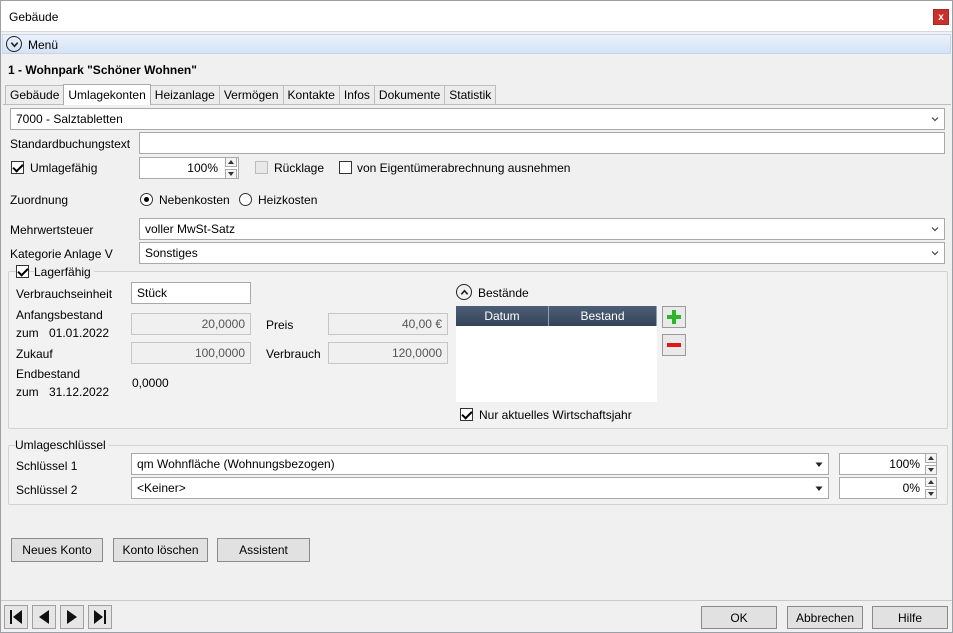  Describe the element at coordinates (910, 617) in the screenshot. I see `help-button: Hilfe` at that location.